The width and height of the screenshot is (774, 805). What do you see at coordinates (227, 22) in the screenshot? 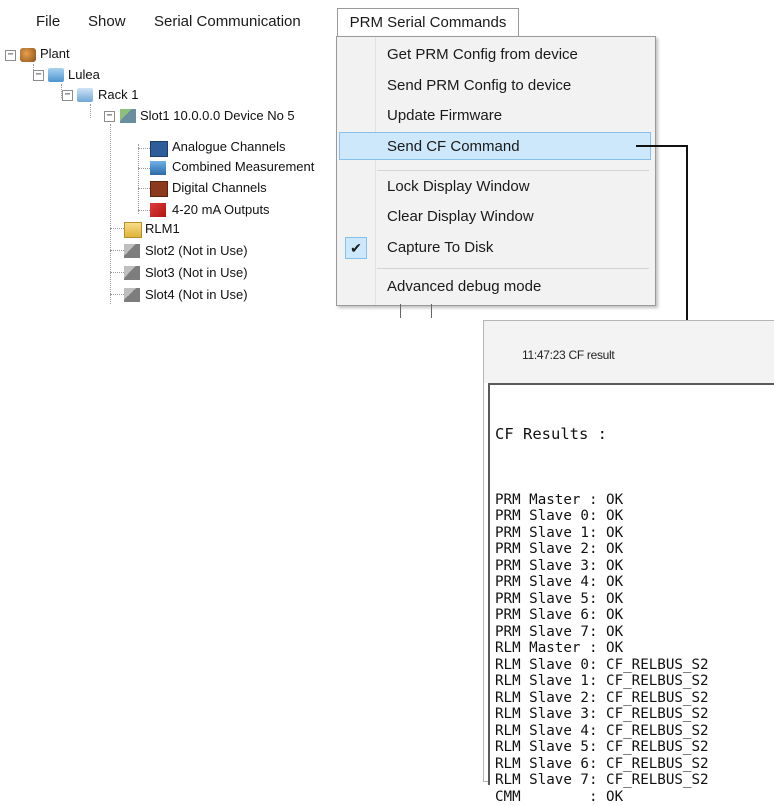
I see `menu-serial-communication: Serial Communication` at bounding box center [227, 22].